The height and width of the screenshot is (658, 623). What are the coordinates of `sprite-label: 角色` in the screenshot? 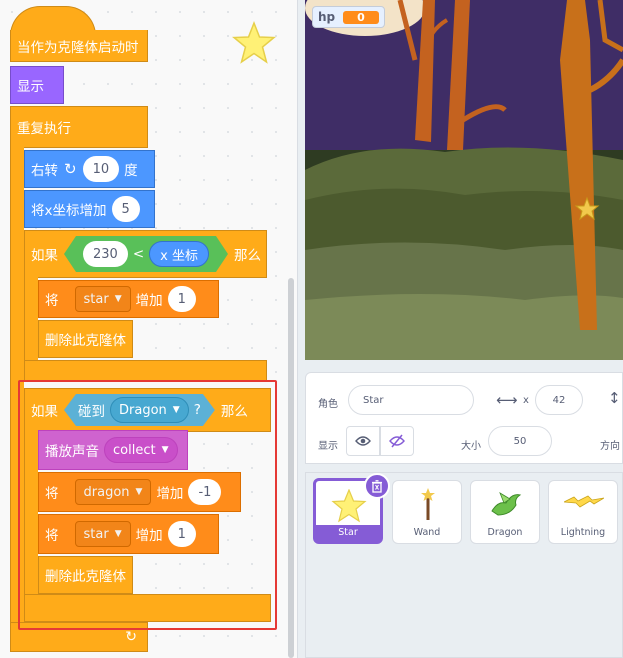 It's located at (328, 404).